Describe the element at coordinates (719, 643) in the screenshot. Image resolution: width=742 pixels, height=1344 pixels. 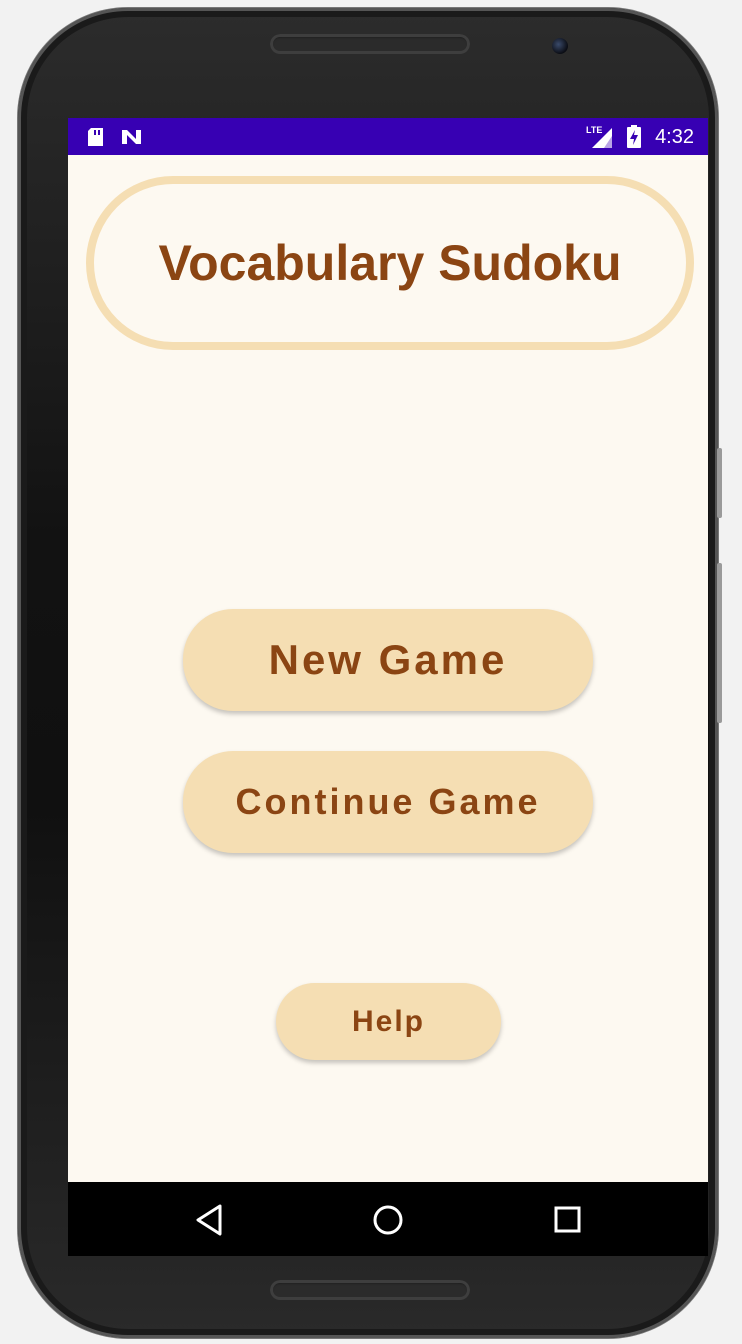
I see `volume-button` at that location.